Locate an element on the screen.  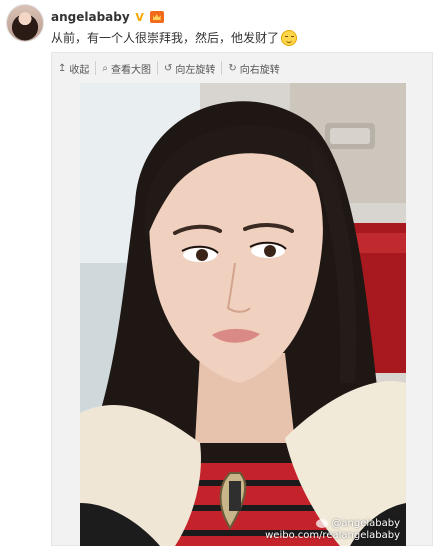
rotate-left-label: 向左旋转 is located at coordinates (195, 70).